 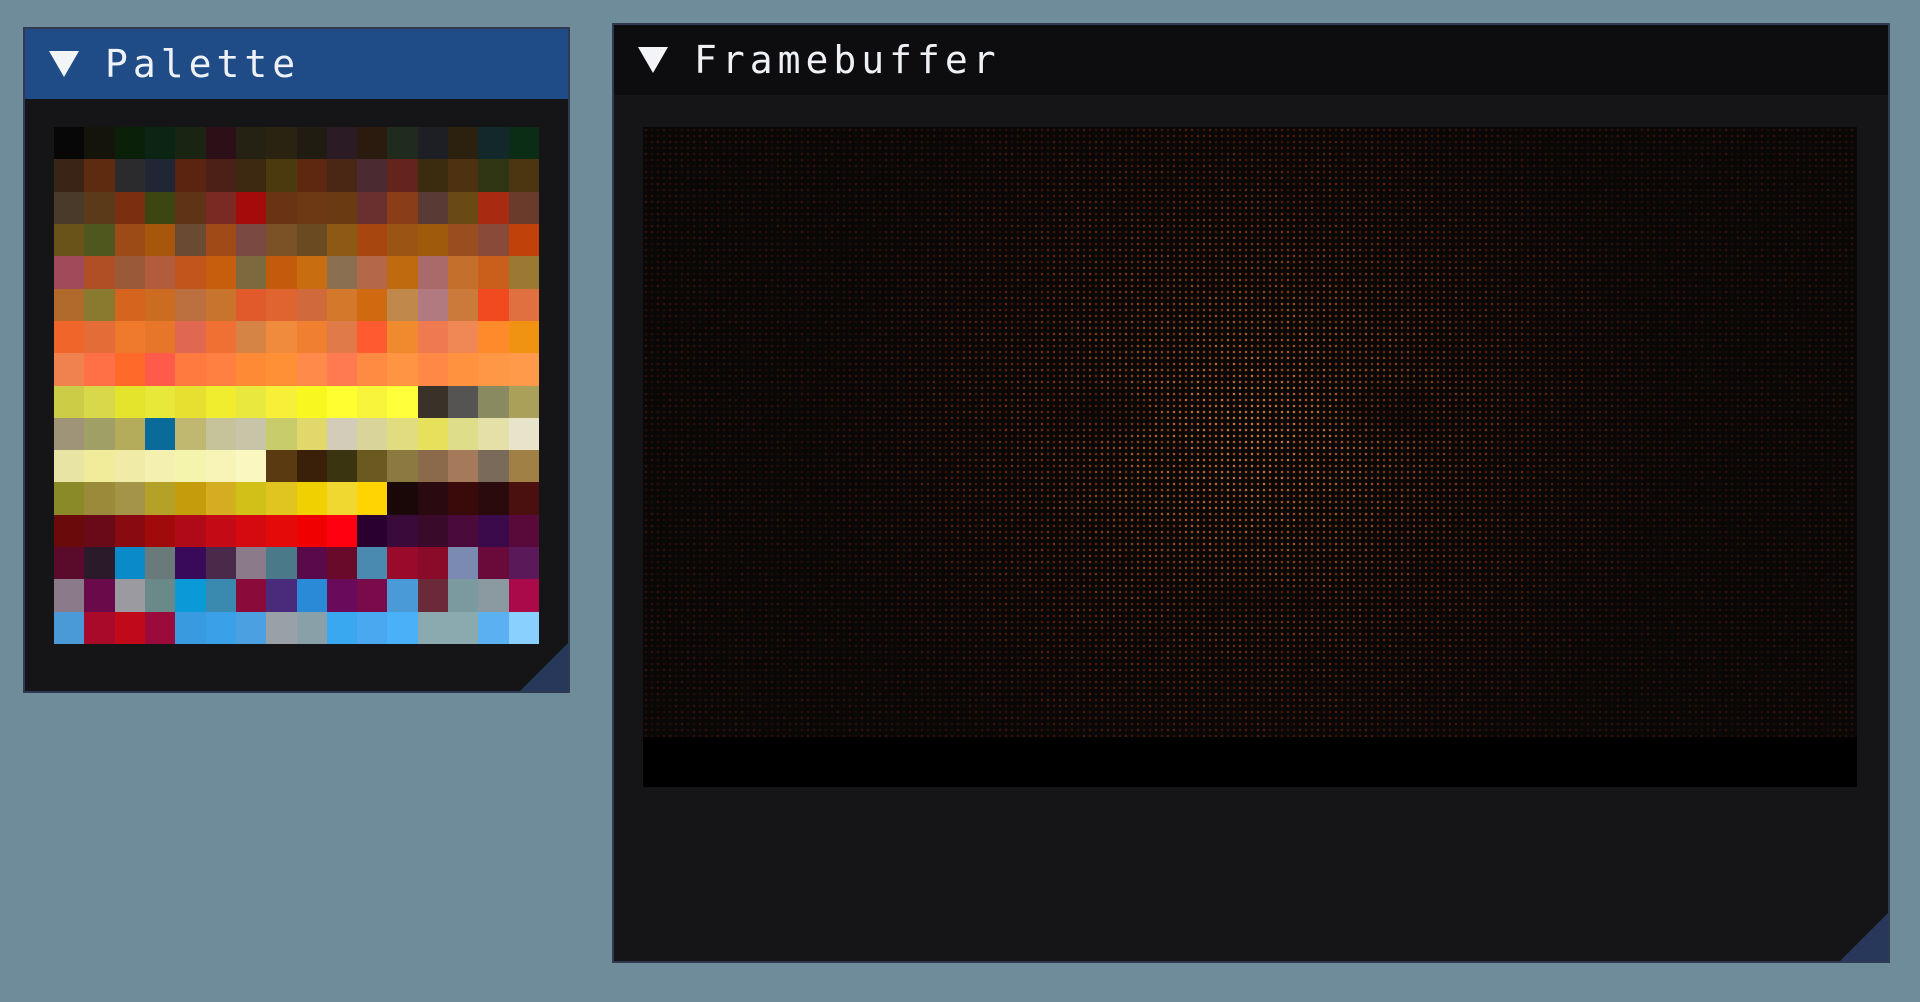 What do you see at coordinates (1251, 60) in the screenshot?
I see `framebuffer-titlebar: Framebuffer` at bounding box center [1251, 60].